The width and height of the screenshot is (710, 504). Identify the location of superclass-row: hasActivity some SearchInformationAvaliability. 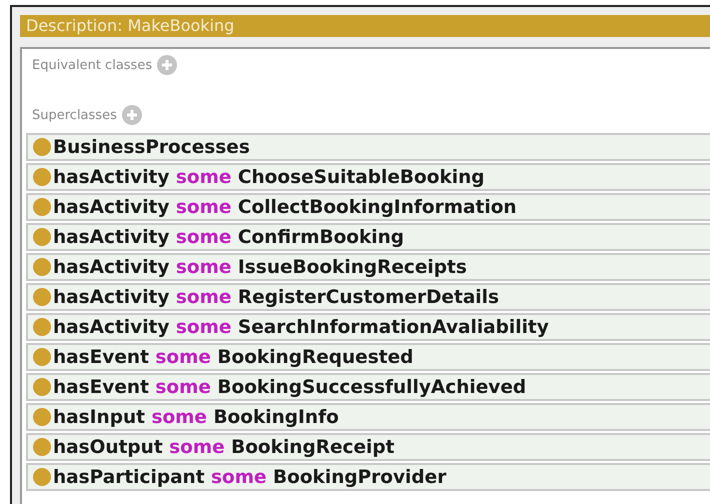
(368, 327).